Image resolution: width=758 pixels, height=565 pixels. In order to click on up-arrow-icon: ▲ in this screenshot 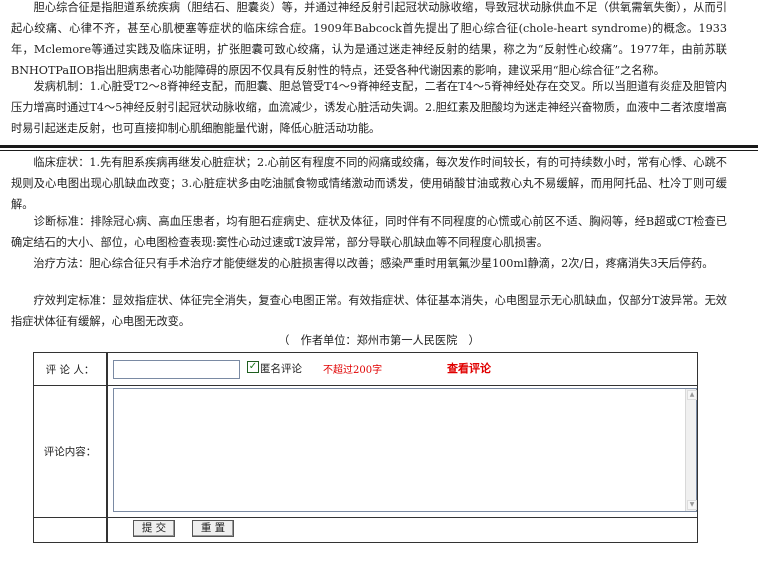, I will do `click(692, 395)`.